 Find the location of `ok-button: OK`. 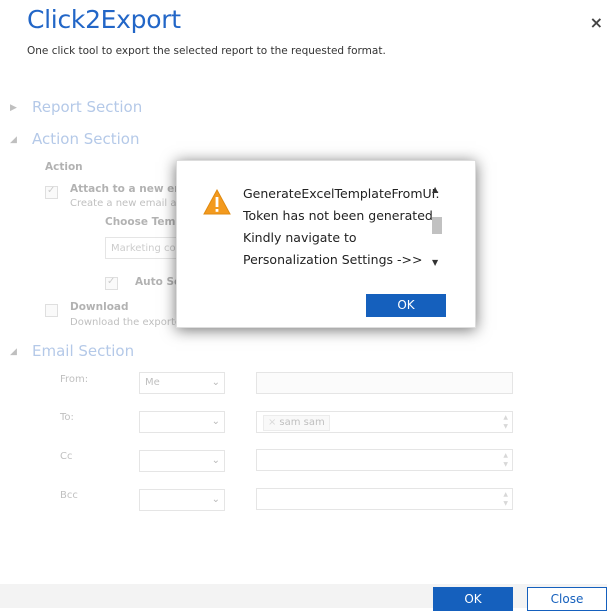

ok-button: OK is located at coordinates (473, 599).